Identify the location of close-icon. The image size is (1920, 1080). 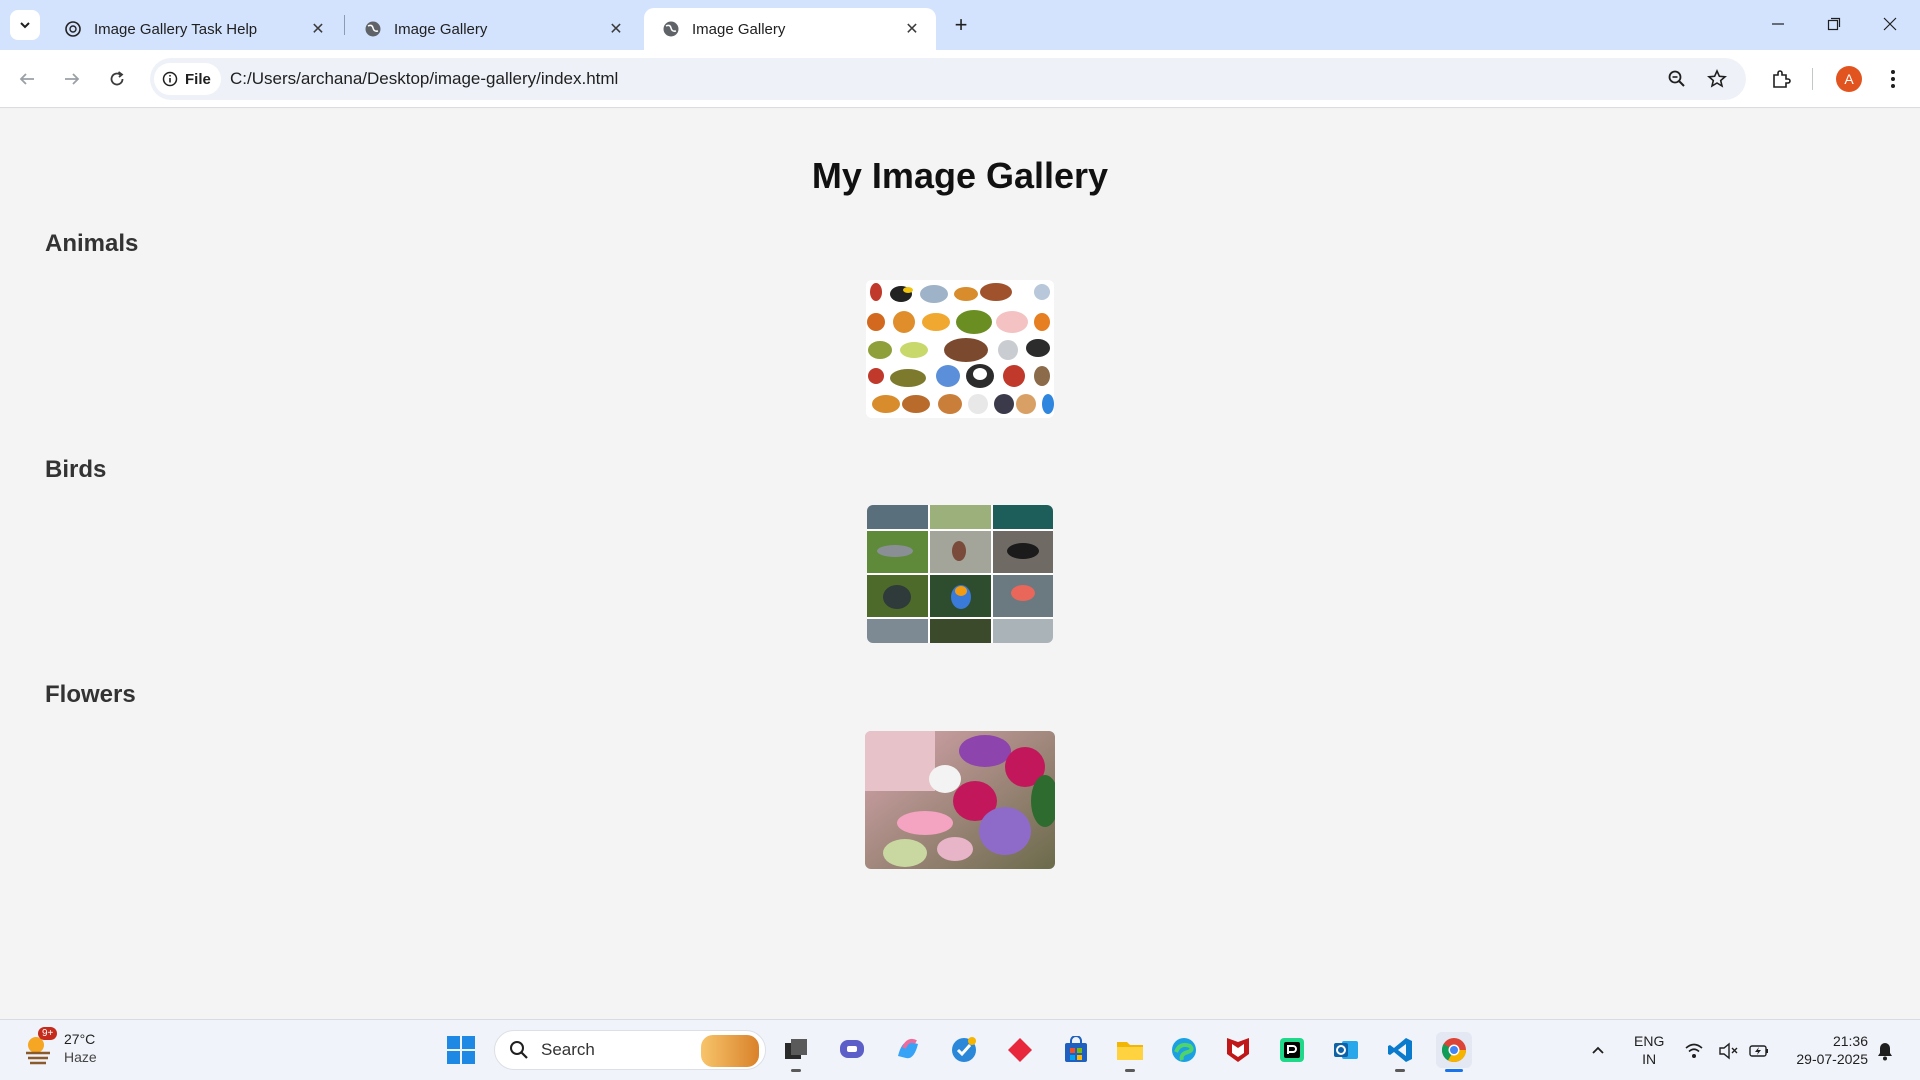
(1890, 24).